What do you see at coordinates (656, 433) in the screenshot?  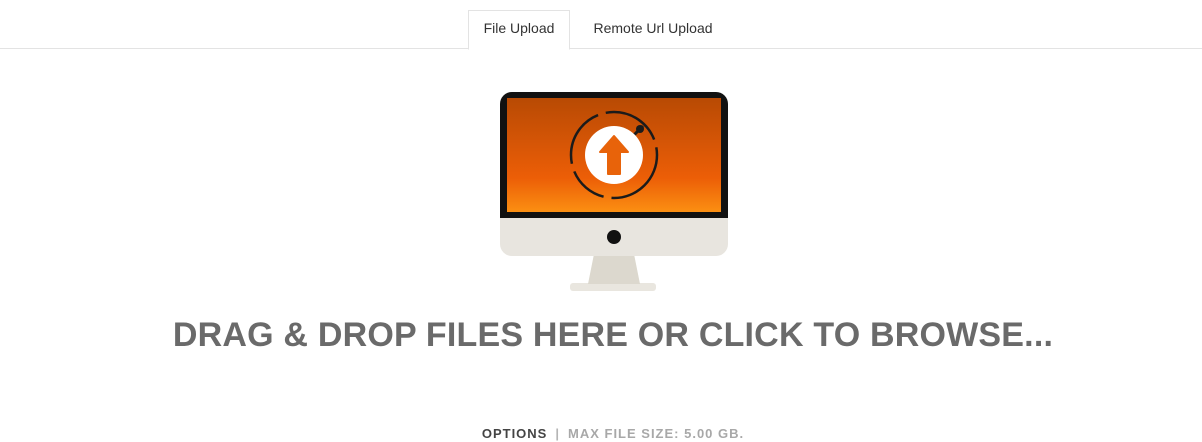 I see `max-file-size: MAX FILE SIZE: 5.00 GB.` at bounding box center [656, 433].